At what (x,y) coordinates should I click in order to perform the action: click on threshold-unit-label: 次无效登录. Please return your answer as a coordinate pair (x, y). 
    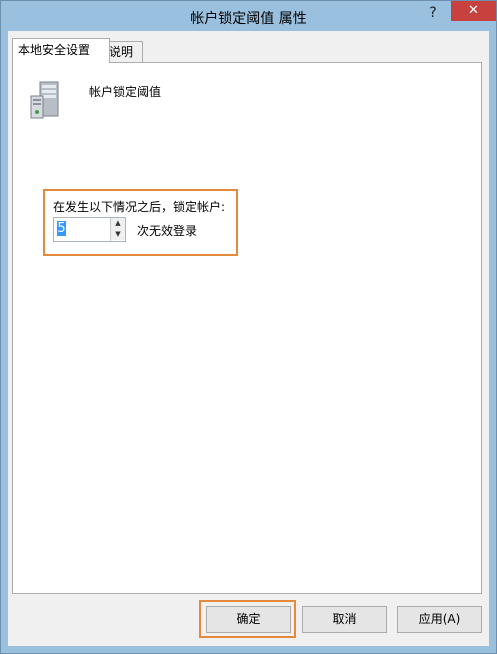
    Looking at the image, I should click on (167, 231).